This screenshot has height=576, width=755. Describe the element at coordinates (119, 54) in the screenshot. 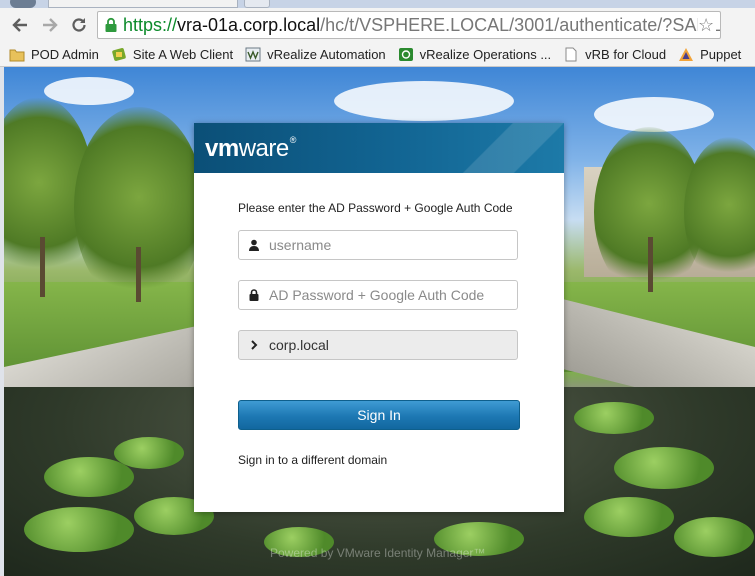

I see `vsphere-icon` at that location.